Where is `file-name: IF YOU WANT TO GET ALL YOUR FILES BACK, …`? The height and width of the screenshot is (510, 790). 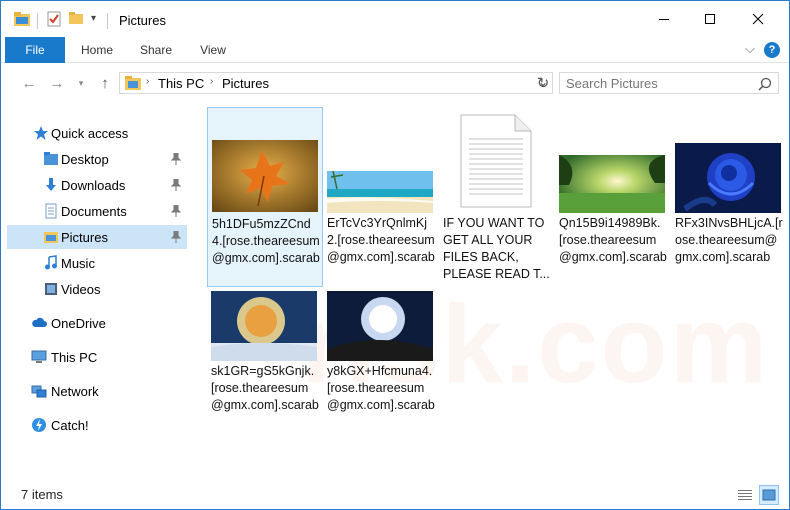
file-name: IF YOU WANT TO GET ALL YOUR FILES BACK, … is located at coordinates (496, 248).